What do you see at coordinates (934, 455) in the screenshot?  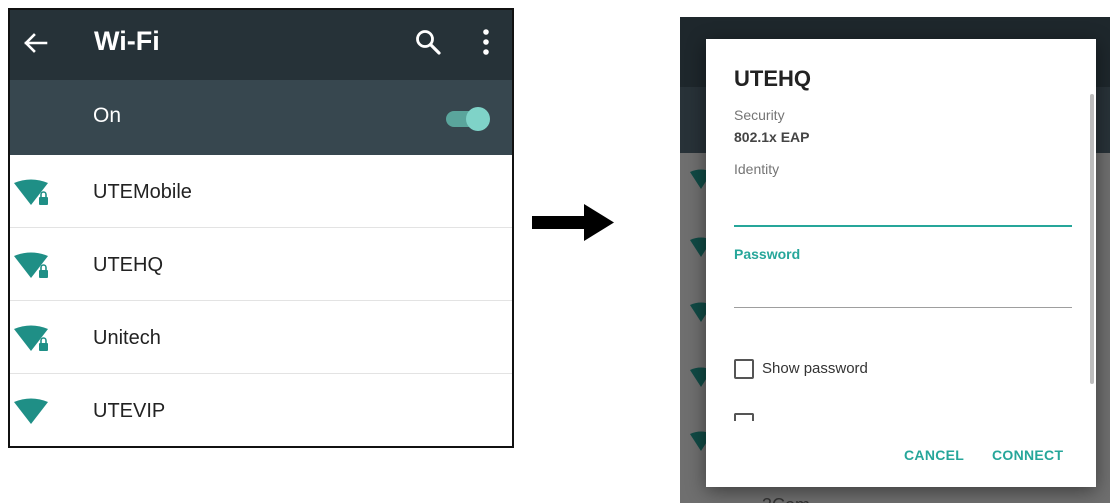 I see `cancel-button: CANCEL` at bounding box center [934, 455].